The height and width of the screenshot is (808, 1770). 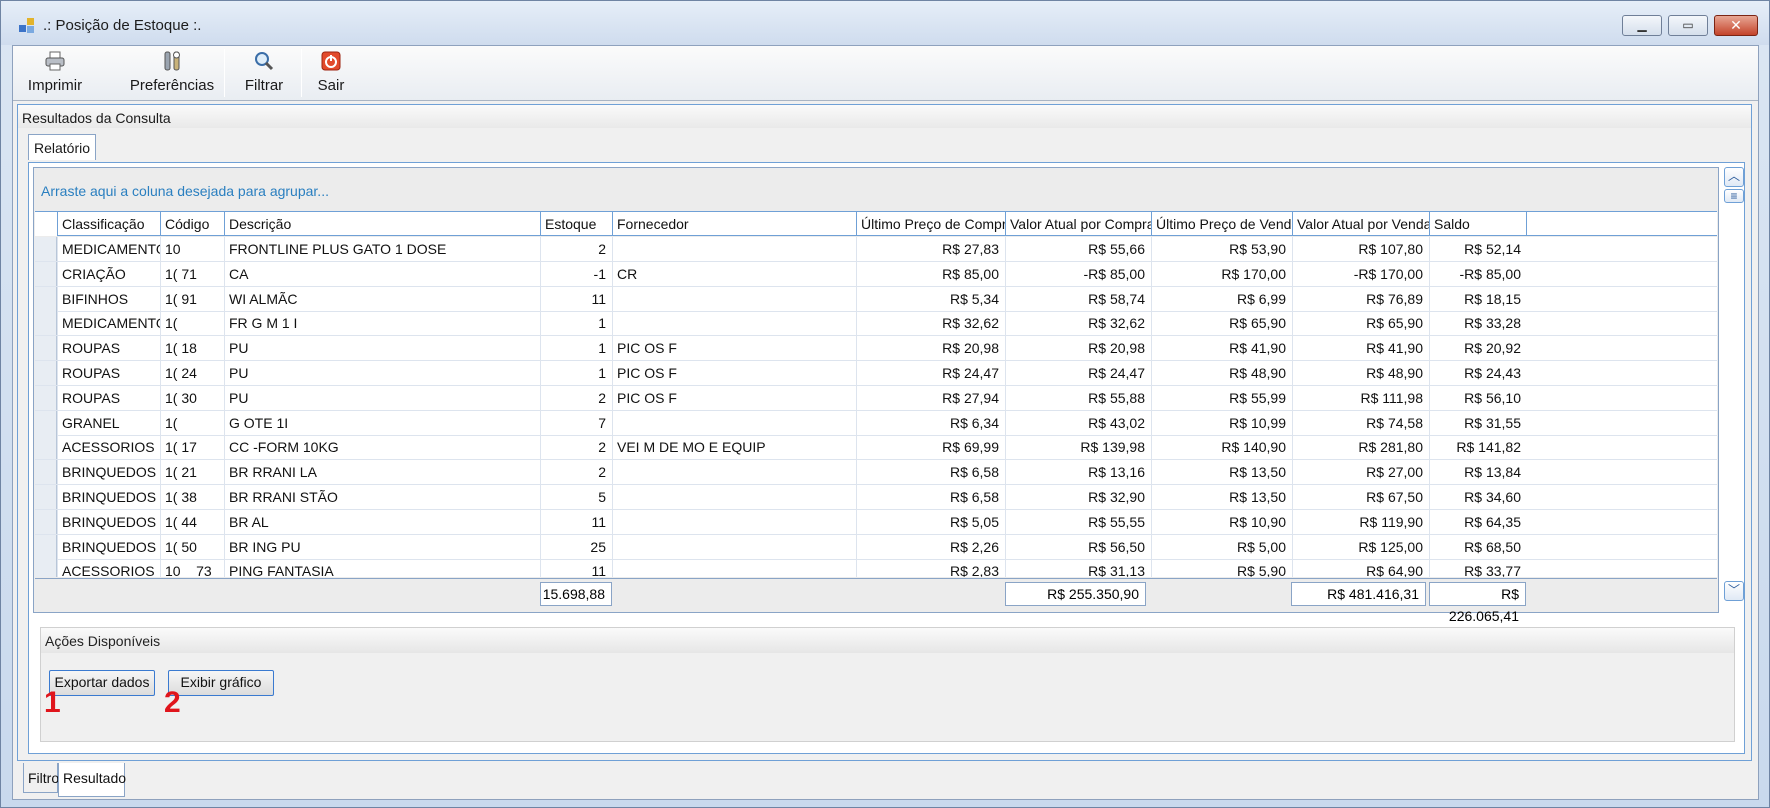 I want to click on cell-ultimo-preco-compra: R$ 85,00, so click(x=930, y=273).